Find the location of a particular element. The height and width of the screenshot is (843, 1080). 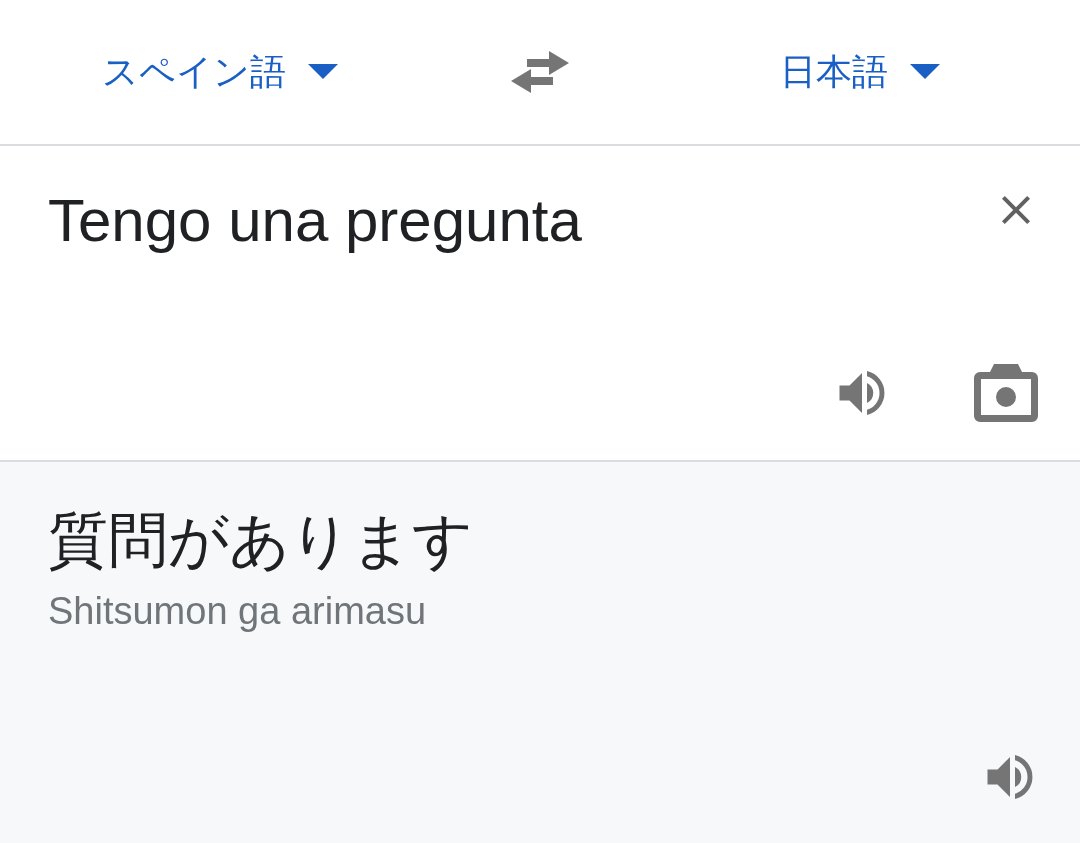

target-language-button: 日本語 is located at coordinates (860, 72).